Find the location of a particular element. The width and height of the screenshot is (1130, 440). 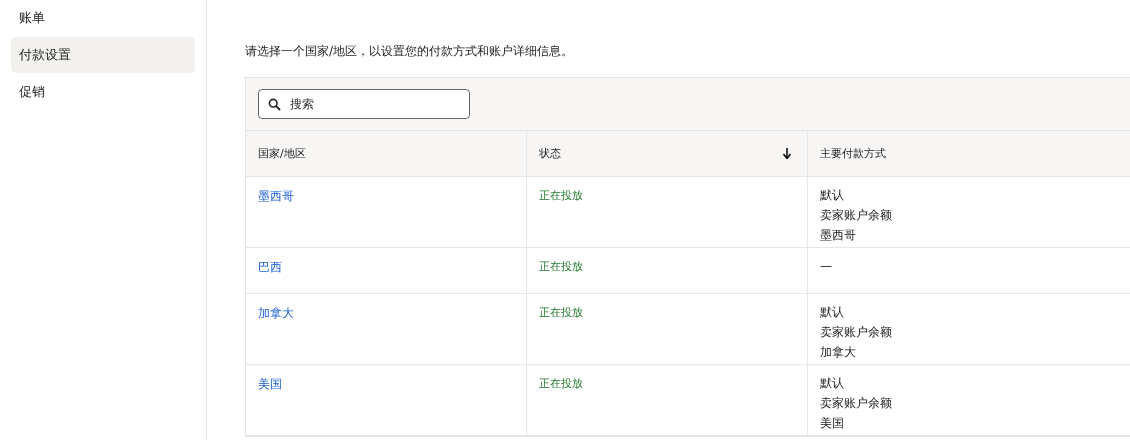

search-icon is located at coordinates (274, 104).